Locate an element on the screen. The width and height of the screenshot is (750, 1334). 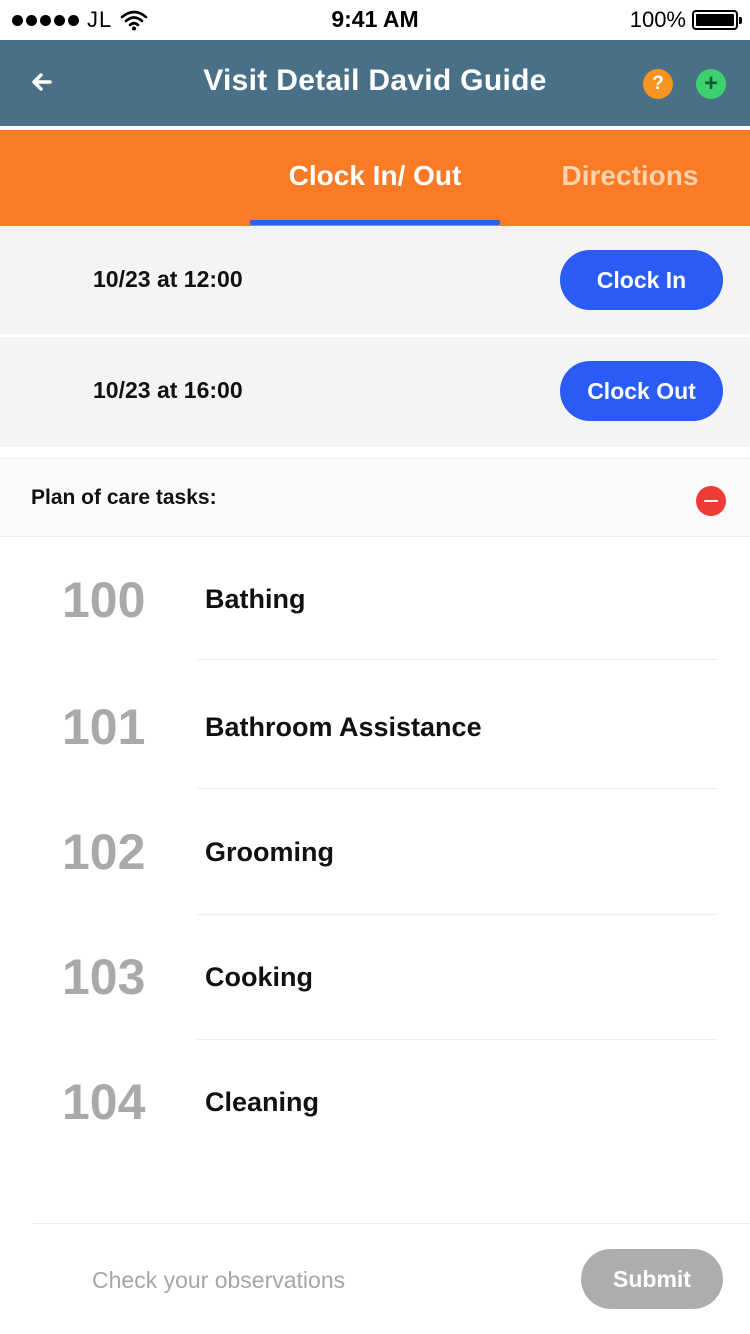
active-tab-indicator is located at coordinates (375, 222).